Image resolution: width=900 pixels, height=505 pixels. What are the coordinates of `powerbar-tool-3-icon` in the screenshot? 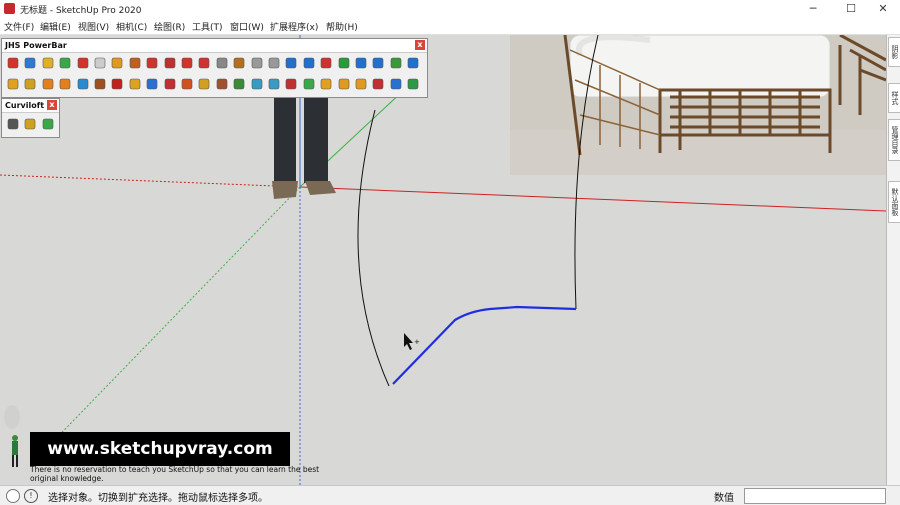 It's located at (48, 63).